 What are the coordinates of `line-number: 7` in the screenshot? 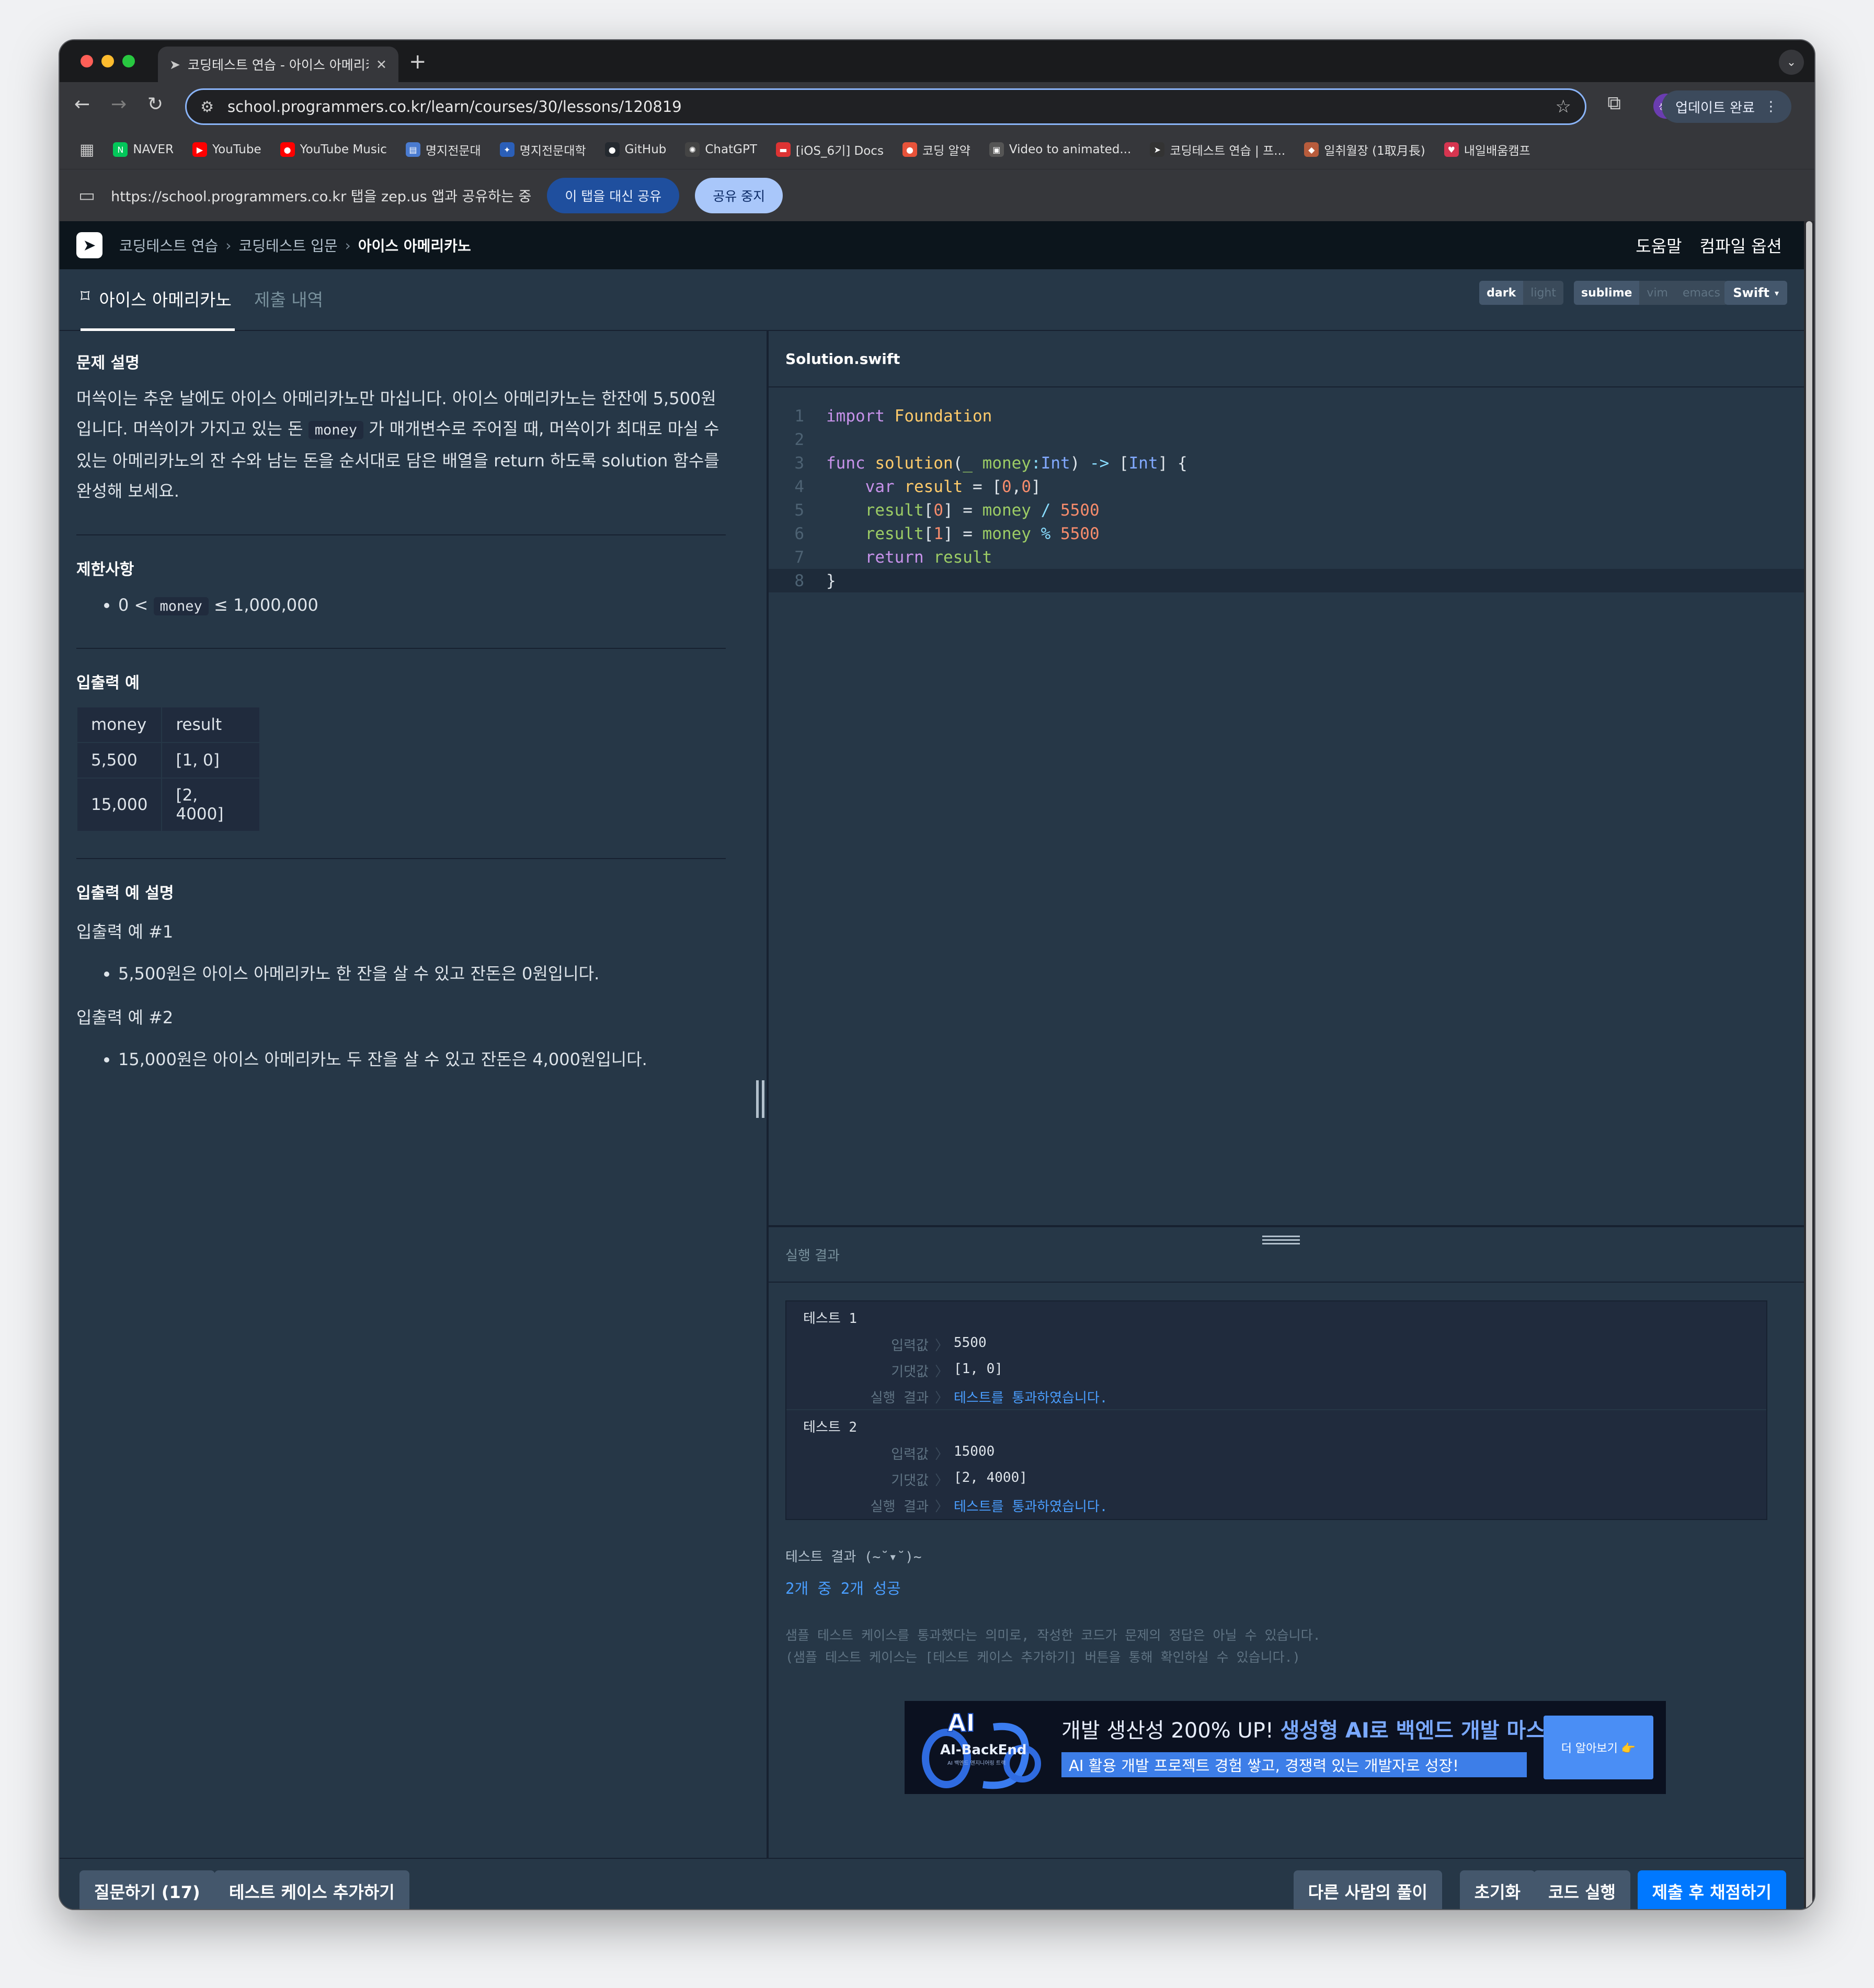 It's located at (799, 557).